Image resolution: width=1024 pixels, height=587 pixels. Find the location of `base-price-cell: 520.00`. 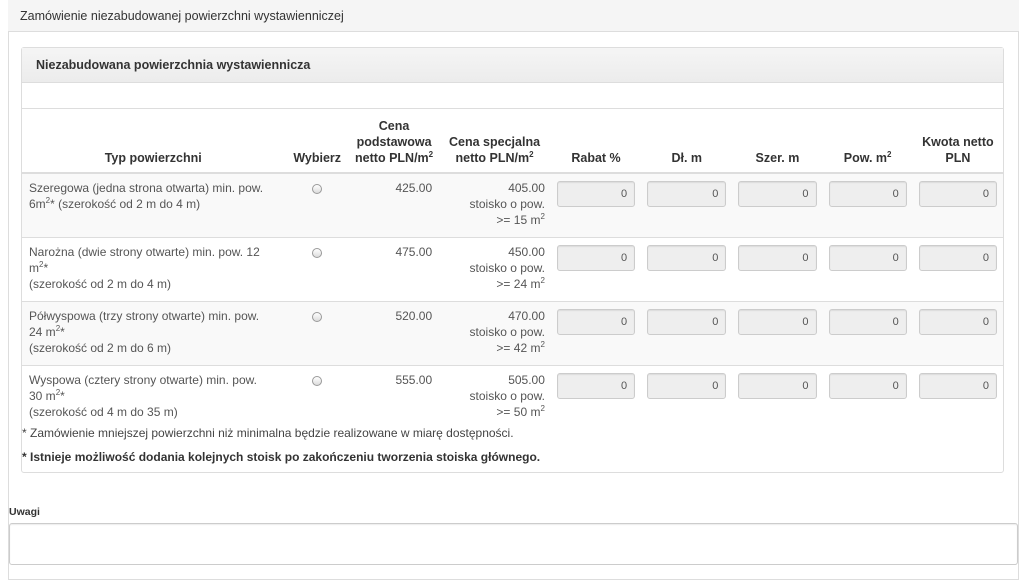

base-price-cell: 520.00 is located at coordinates (394, 332).